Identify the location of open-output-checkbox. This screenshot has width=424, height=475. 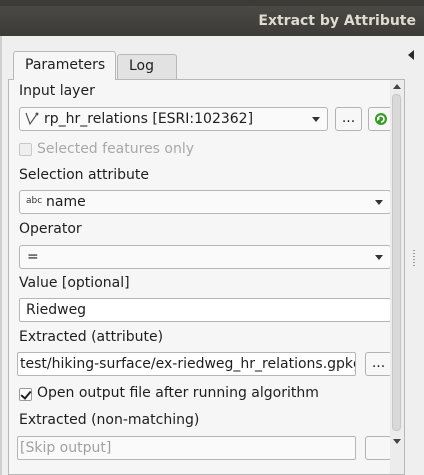
(25, 394).